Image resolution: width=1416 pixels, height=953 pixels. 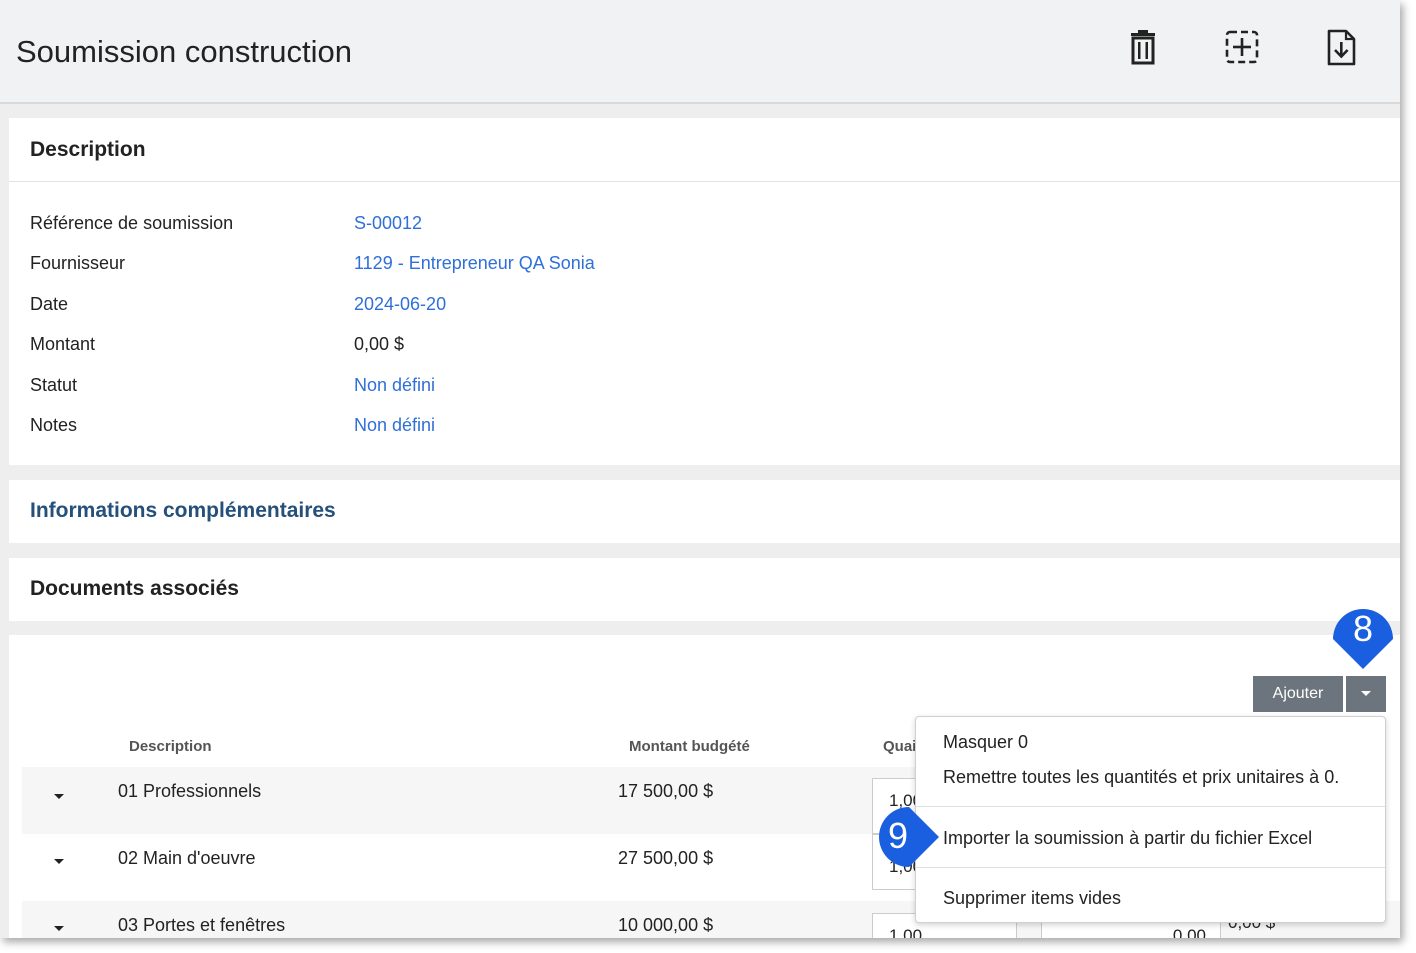 I want to click on row-description: 01 Professionnels, so click(x=190, y=791).